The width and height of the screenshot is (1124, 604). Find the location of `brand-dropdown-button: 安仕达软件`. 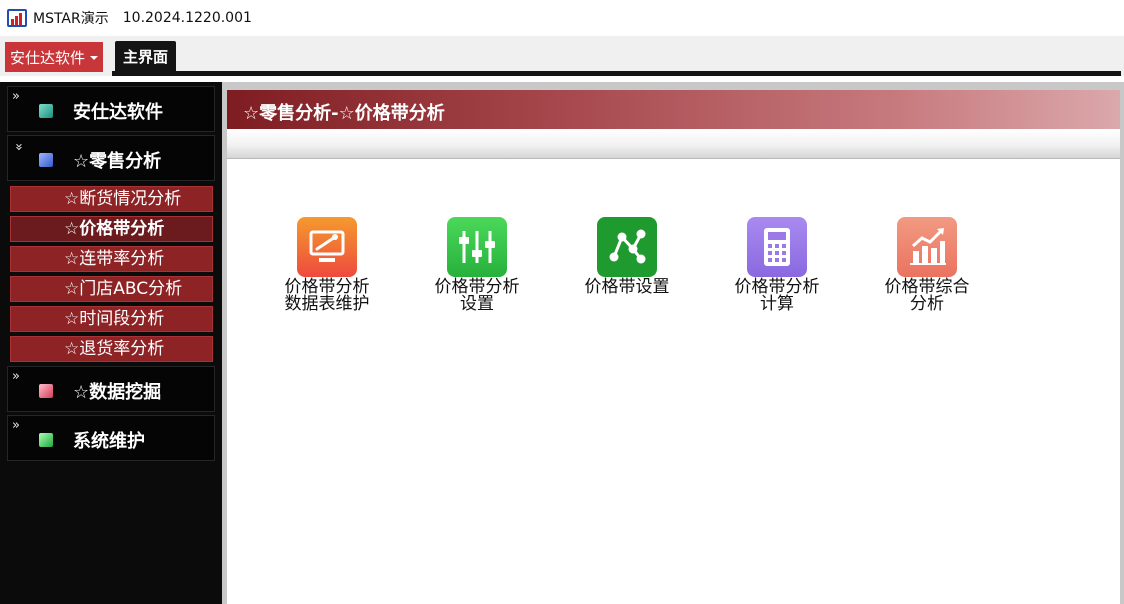

brand-dropdown-button: 安仕达软件 is located at coordinates (54, 57).